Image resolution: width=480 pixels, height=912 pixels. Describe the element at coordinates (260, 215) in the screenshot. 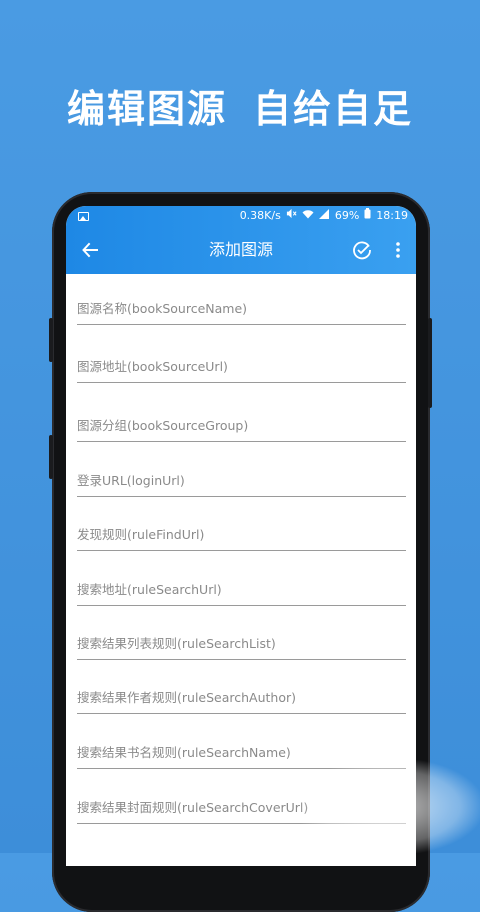

I see `network-speed: 0.38K/s` at that location.